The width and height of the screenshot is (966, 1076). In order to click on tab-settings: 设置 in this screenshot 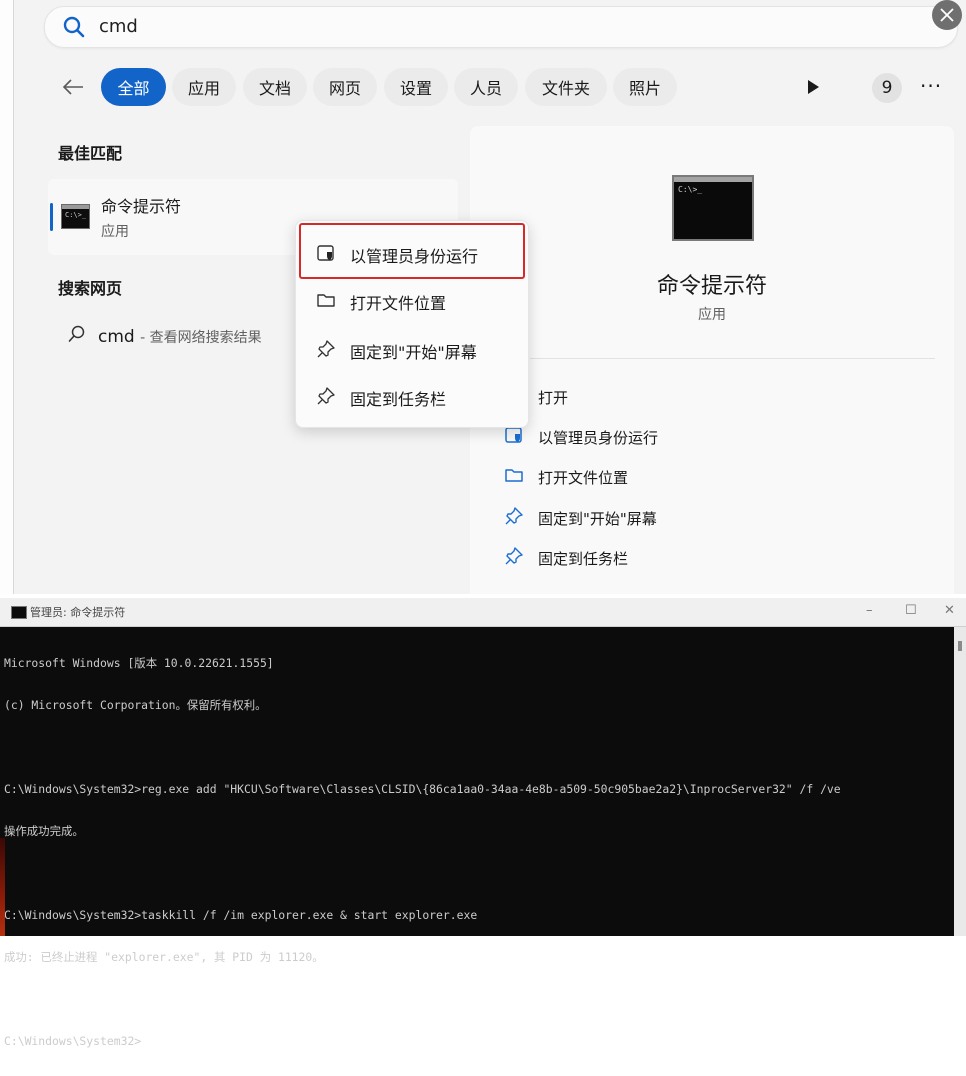, I will do `click(416, 87)`.